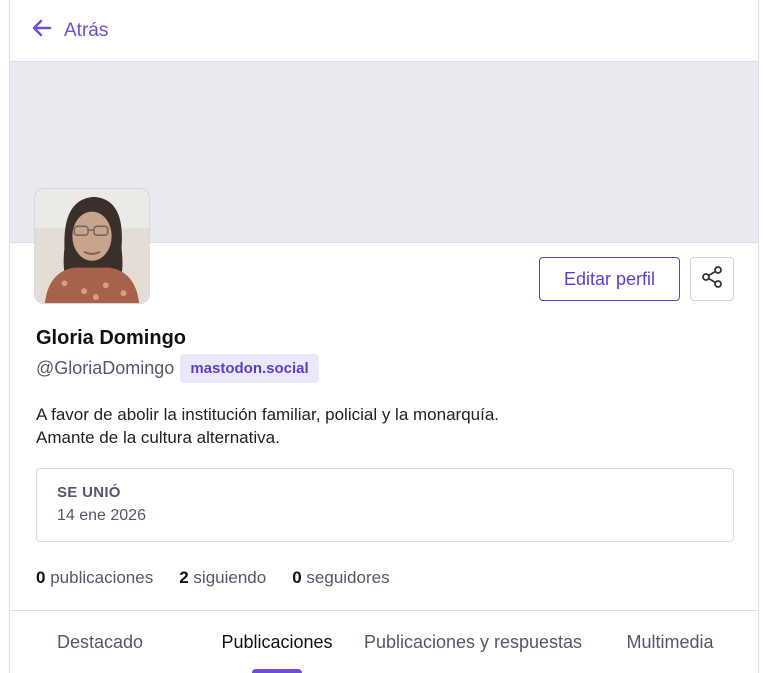 The image size is (763, 673). I want to click on account-handle: @GloriaDomingo, so click(105, 368).